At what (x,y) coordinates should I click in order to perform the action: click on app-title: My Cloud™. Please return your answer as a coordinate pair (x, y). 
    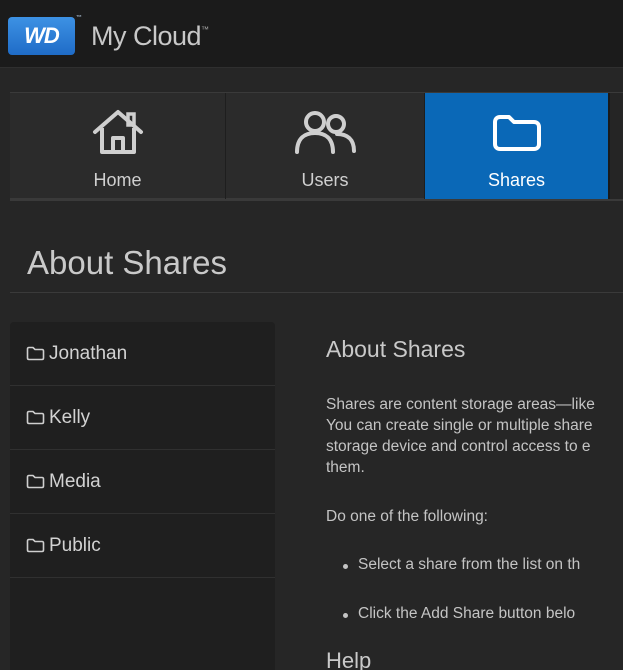
    Looking at the image, I should click on (150, 36).